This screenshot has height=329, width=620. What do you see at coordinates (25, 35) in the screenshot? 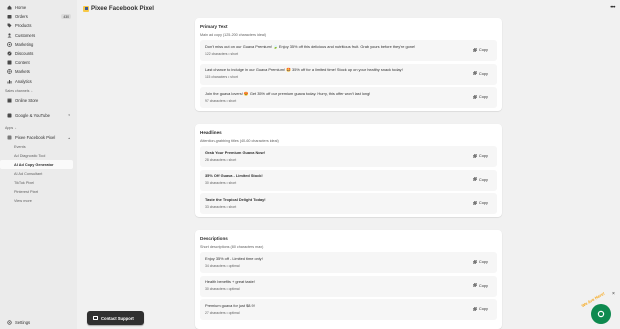
I see `nav-label: Customers` at bounding box center [25, 35].